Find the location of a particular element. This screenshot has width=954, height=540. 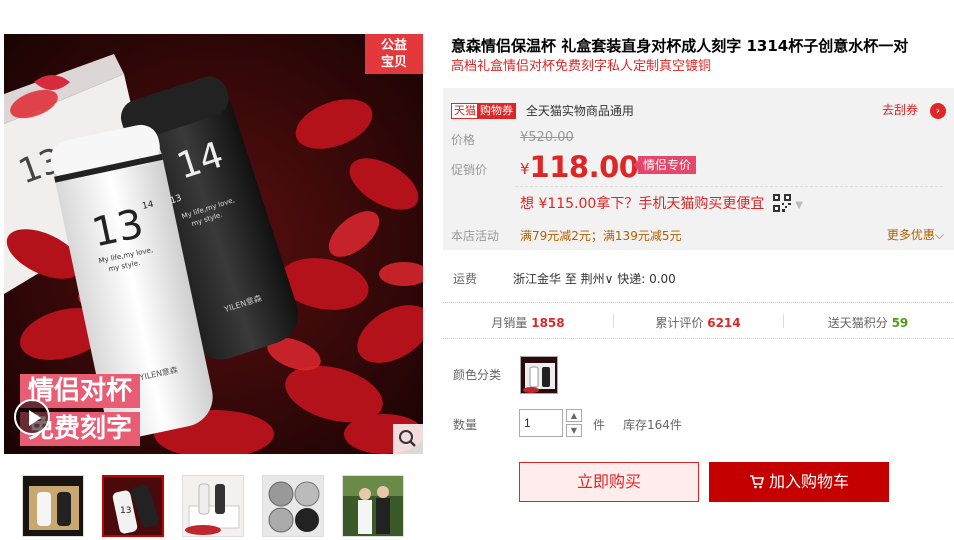

sales-stats: 月销量 1858 累计评价 6214 送天猫积分 59 is located at coordinates (698, 321).